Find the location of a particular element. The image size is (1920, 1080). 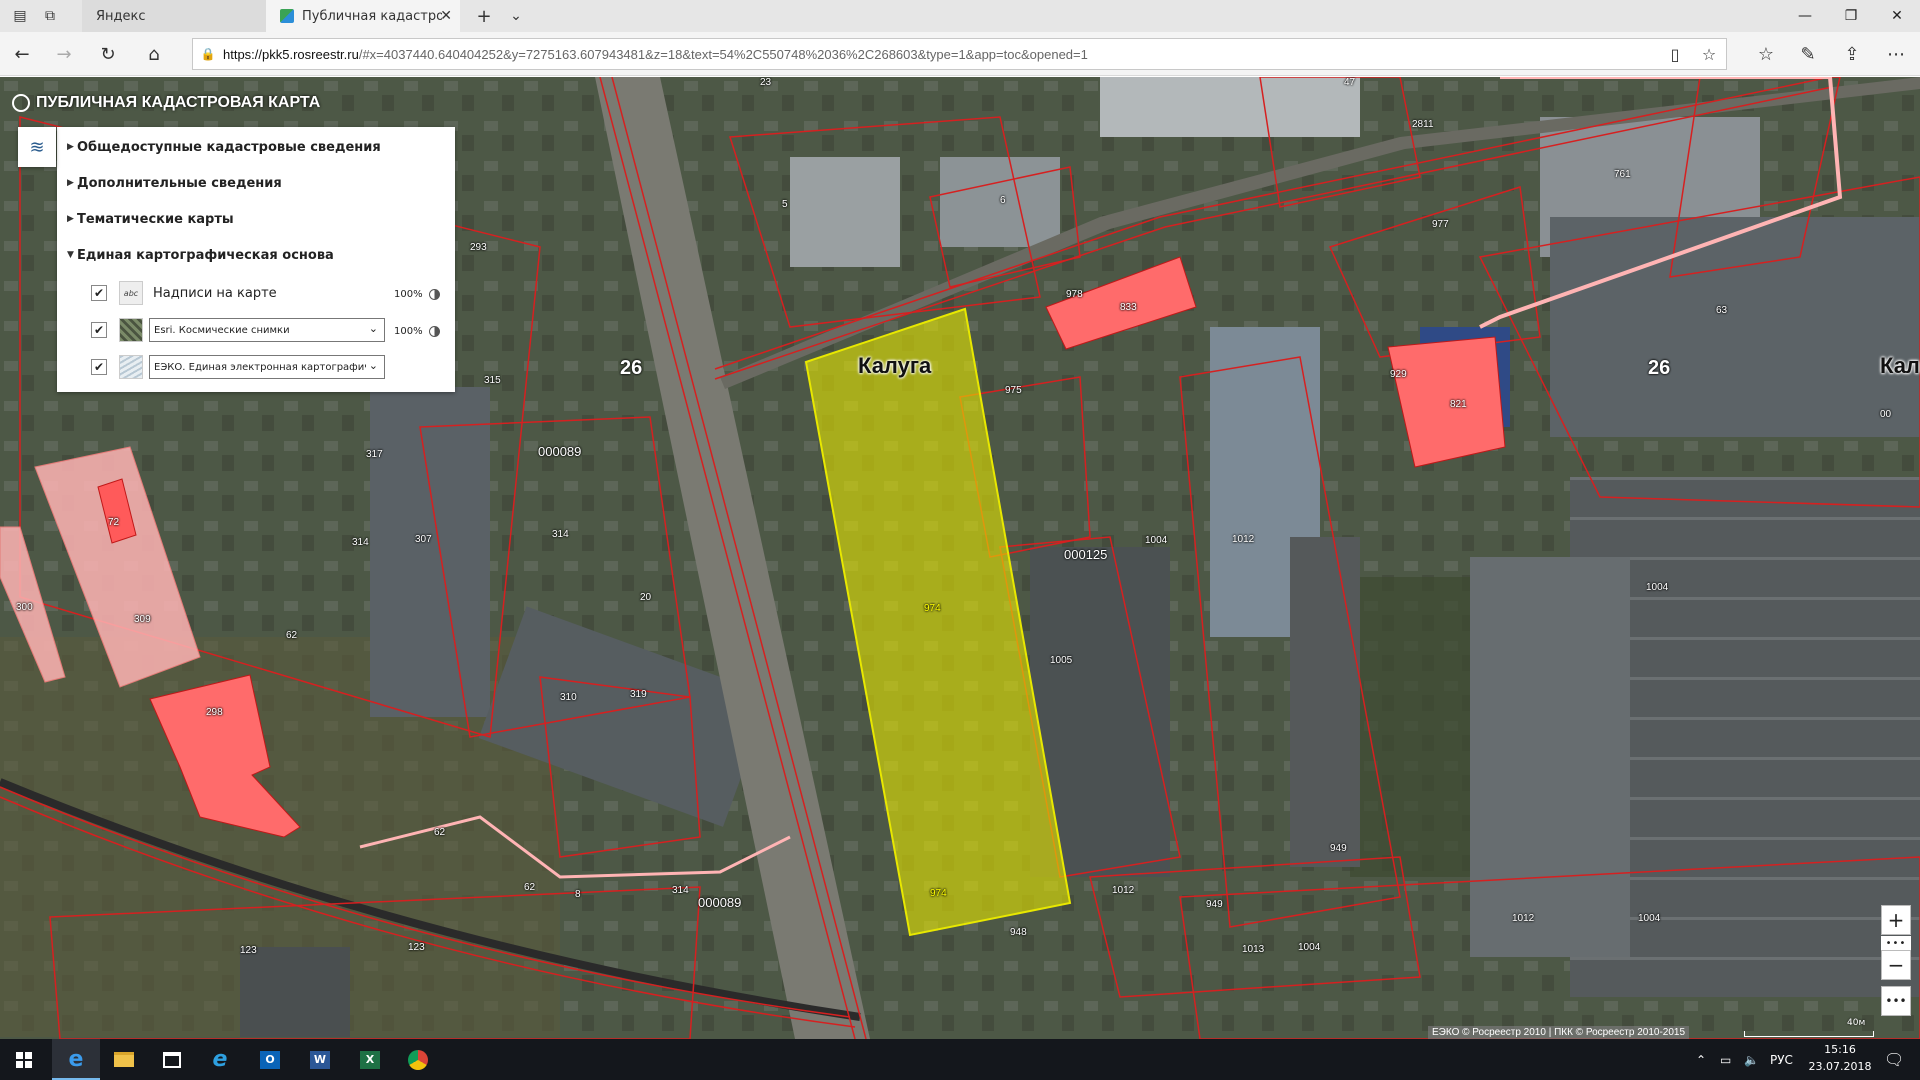

select-value: Esri. Космические снимки is located at coordinates (222, 330).